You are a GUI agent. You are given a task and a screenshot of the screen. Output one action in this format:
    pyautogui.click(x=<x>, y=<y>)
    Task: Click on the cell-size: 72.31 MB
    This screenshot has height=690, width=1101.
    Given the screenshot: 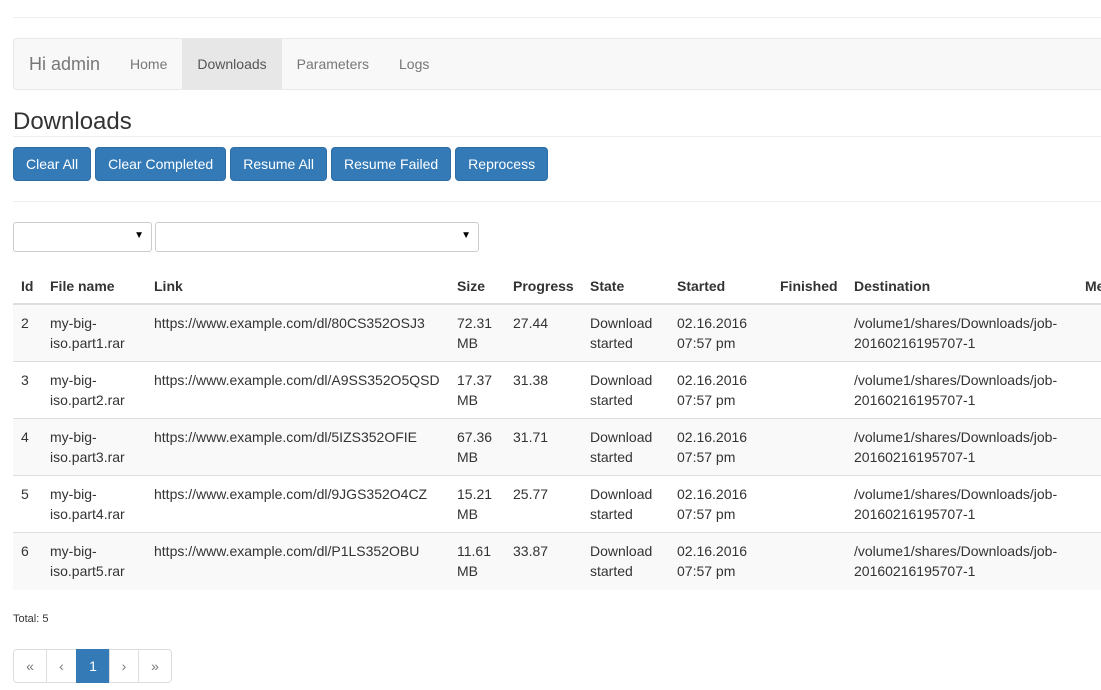 What is the action you would take?
    pyautogui.click(x=477, y=332)
    